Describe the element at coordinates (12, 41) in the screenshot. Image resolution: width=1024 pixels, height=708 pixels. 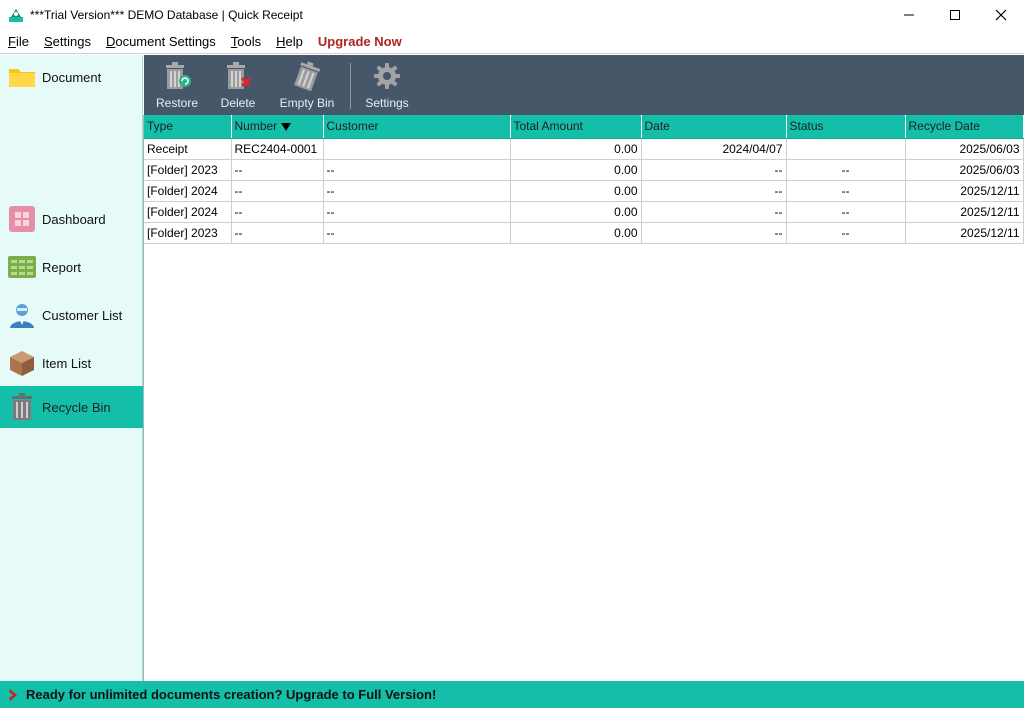
I see `menu-file-accel: F` at that location.